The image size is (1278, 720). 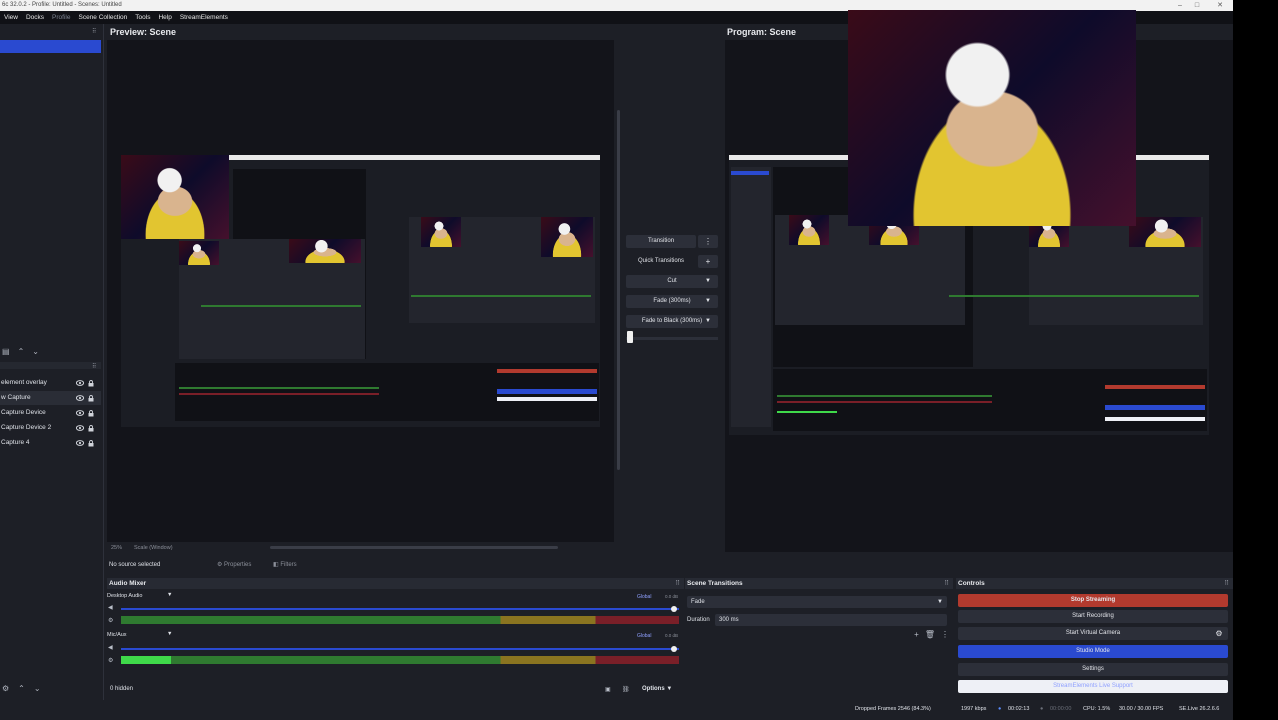 What do you see at coordinates (142, 17) in the screenshot?
I see `menu-tools: Tools` at bounding box center [142, 17].